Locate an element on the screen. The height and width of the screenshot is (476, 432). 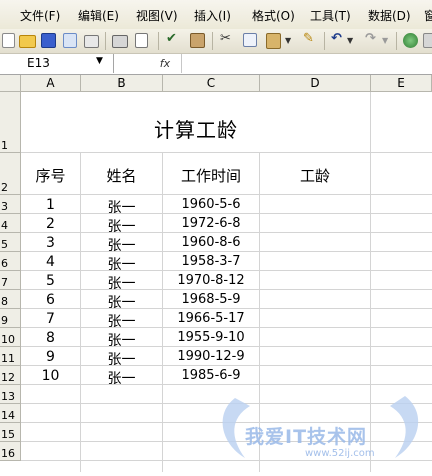
open-folder-icon is located at coordinates (27, 41).